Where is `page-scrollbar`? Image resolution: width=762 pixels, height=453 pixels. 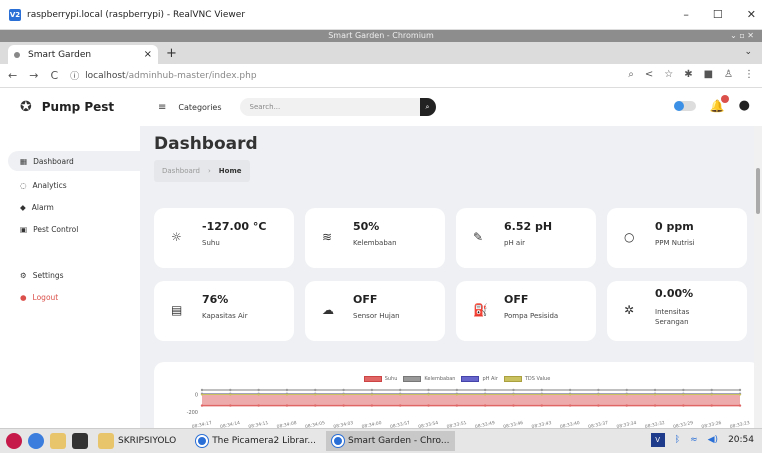 page-scrollbar is located at coordinates (758, 277).